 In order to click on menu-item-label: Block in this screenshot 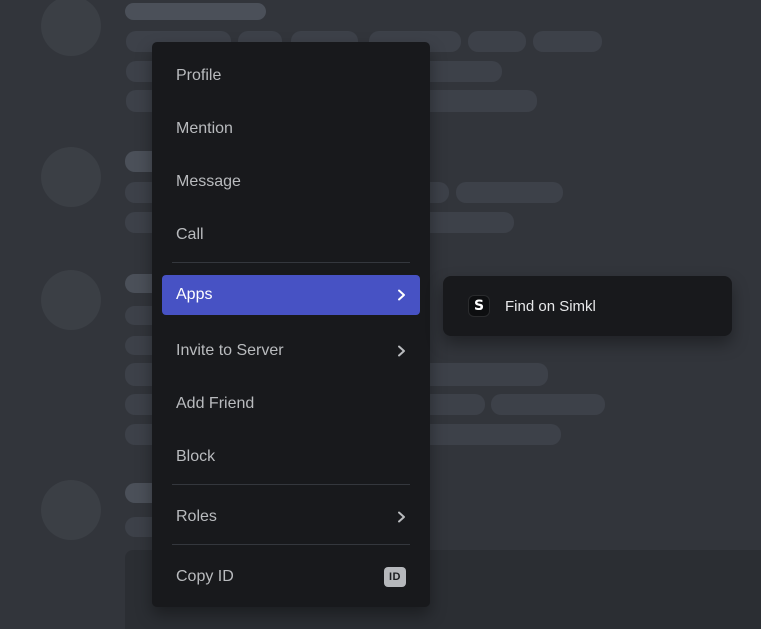, I will do `click(196, 456)`.